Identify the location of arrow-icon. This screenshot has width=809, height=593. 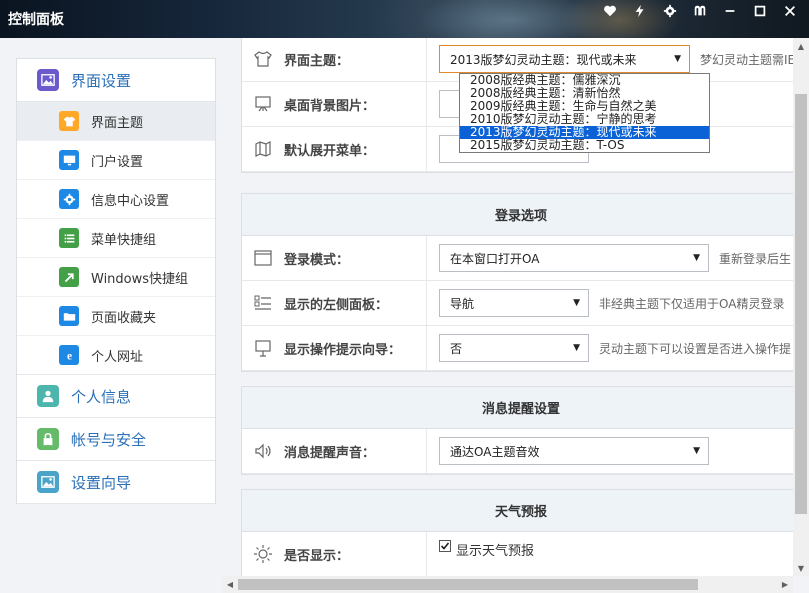
(69, 277).